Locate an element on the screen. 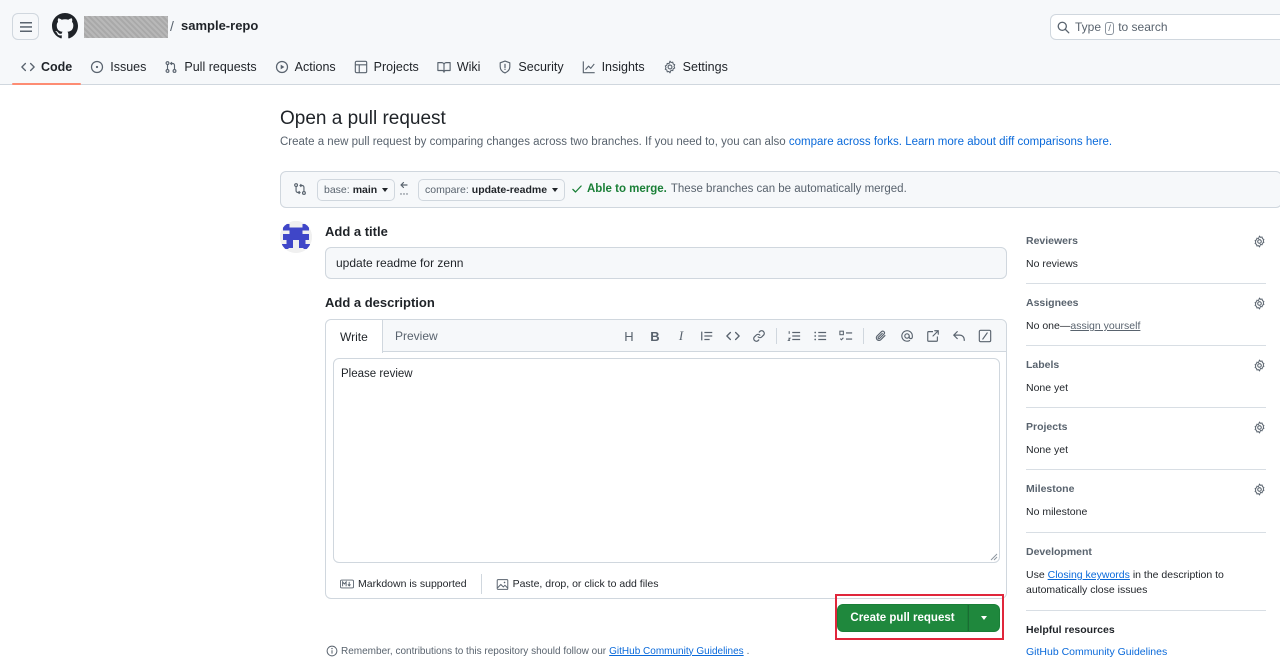 Image resolution: width=1280 pixels, height=670 pixels. create-options-dropdown is located at coordinates (984, 618).